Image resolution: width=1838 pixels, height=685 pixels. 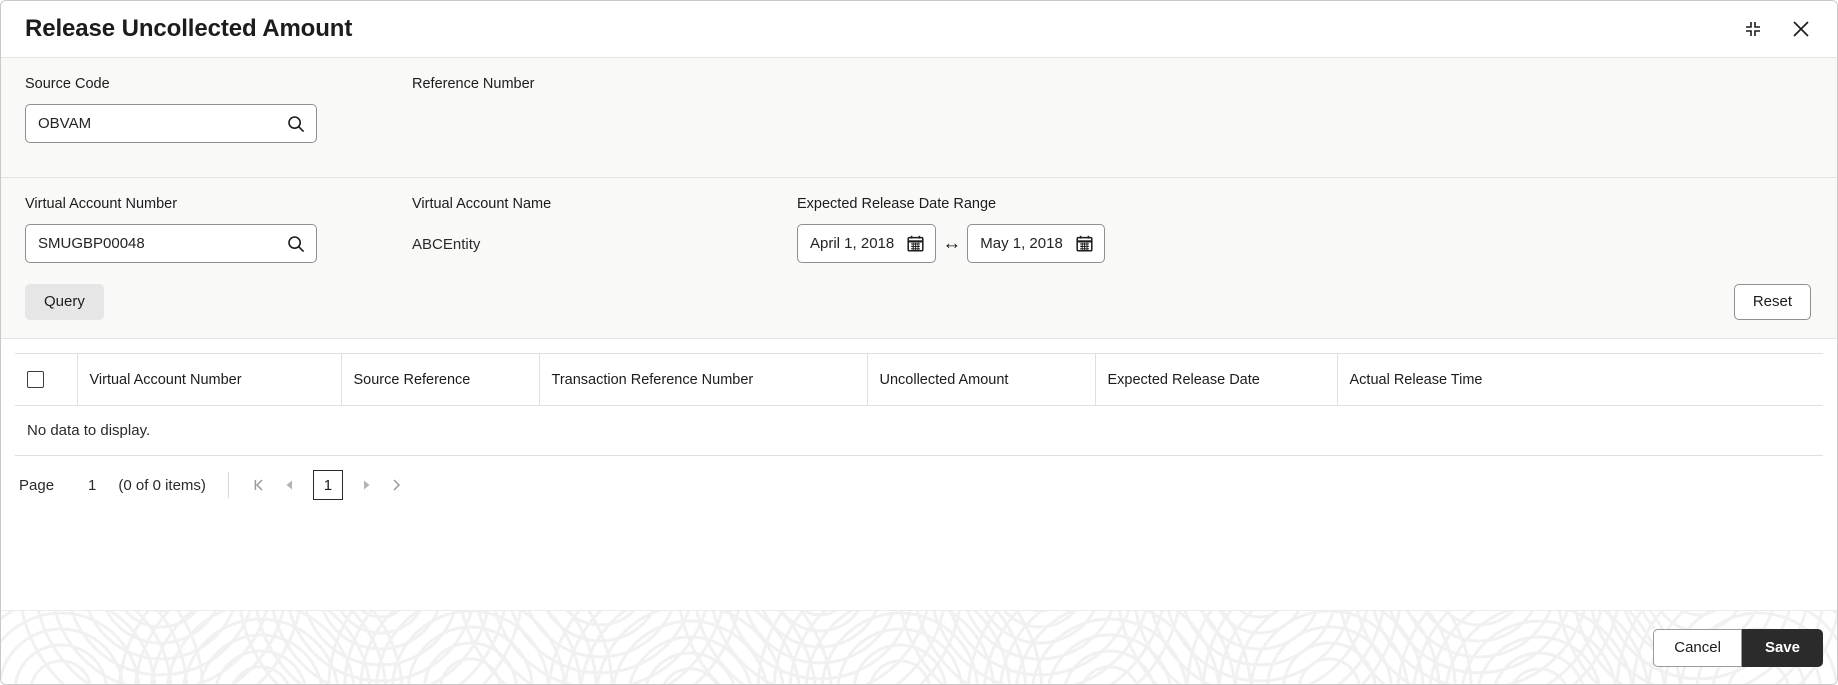 I want to click on source-code-label: Source Code, so click(x=67, y=84).